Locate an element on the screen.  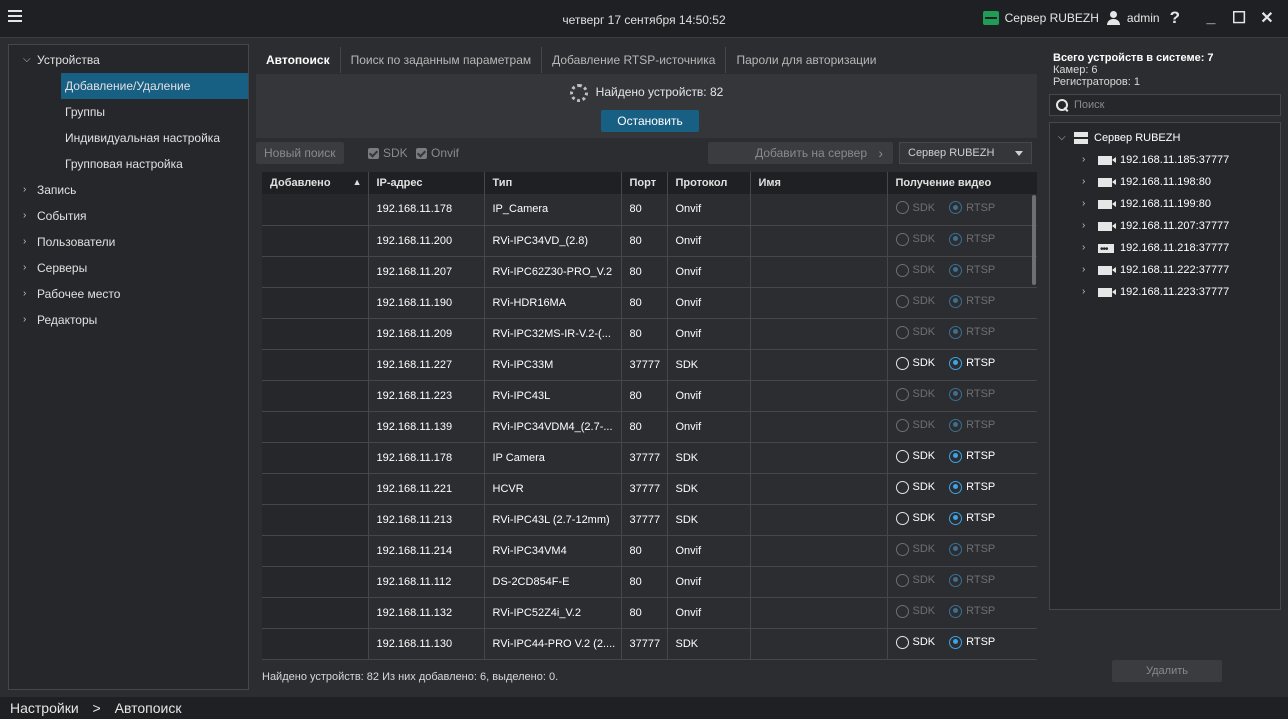
column-header-added: Добавлено ▲ is located at coordinates (315, 183).